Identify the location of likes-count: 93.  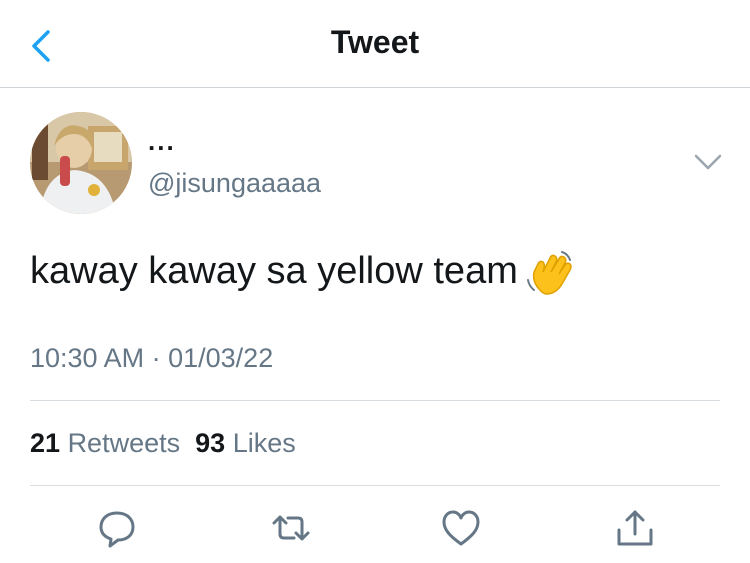
(210, 443).